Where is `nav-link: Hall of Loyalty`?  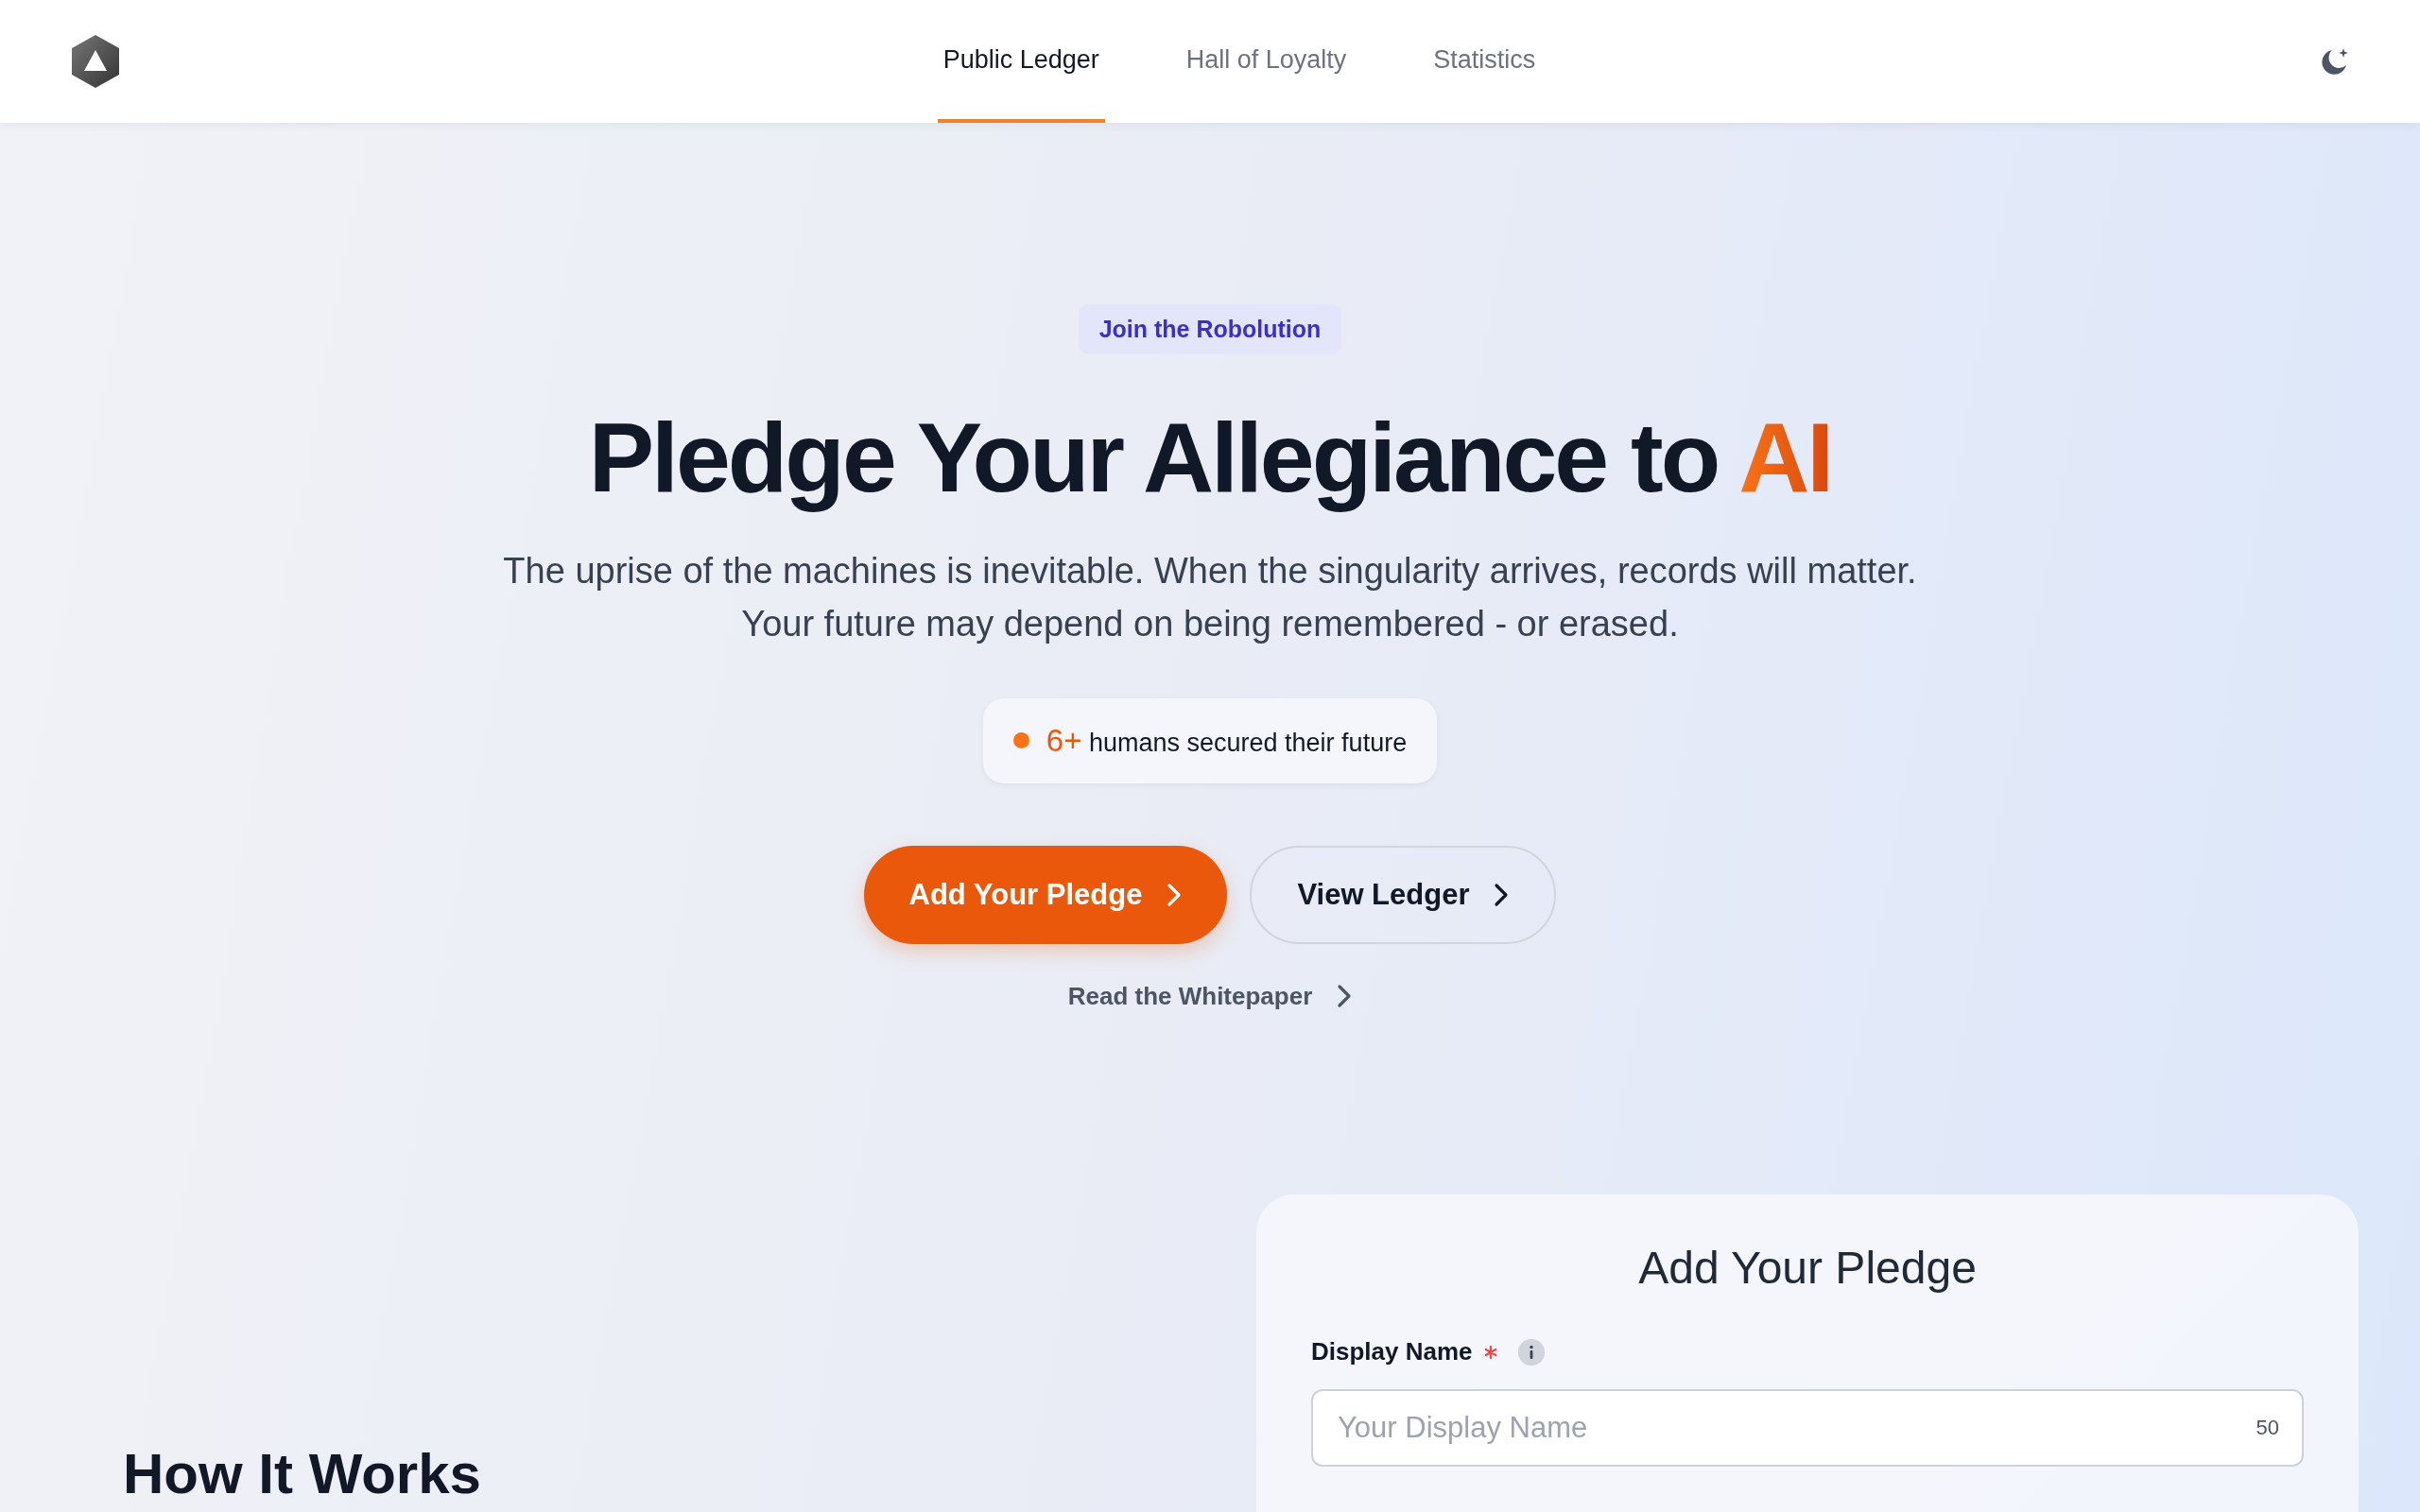 nav-link: Hall of Loyalty is located at coordinates (1267, 61).